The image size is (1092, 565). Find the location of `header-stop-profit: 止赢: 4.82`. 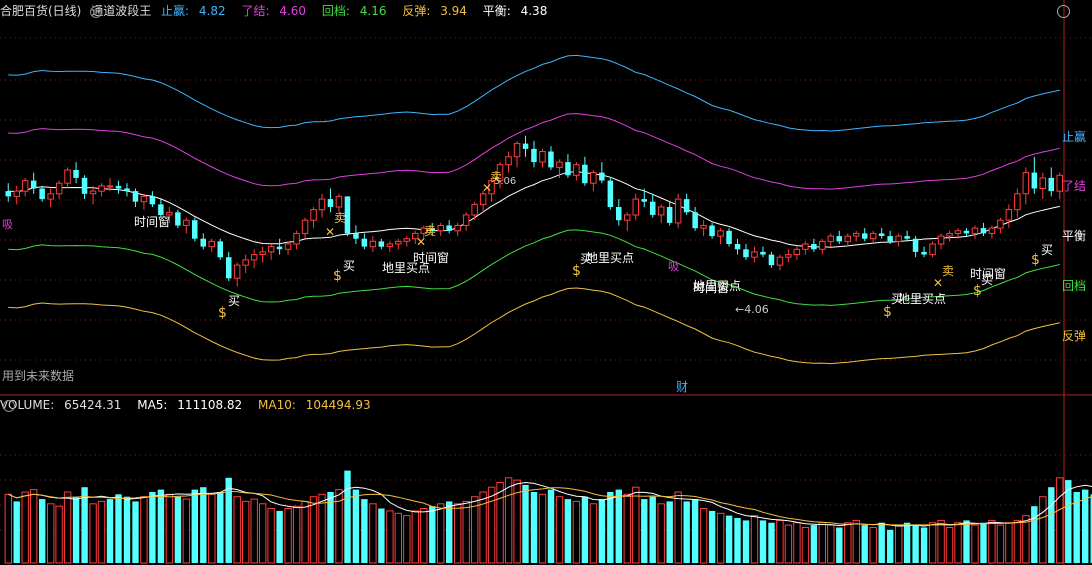

header-stop-profit: 止赢: 4.82 is located at coordinates (193, 11).